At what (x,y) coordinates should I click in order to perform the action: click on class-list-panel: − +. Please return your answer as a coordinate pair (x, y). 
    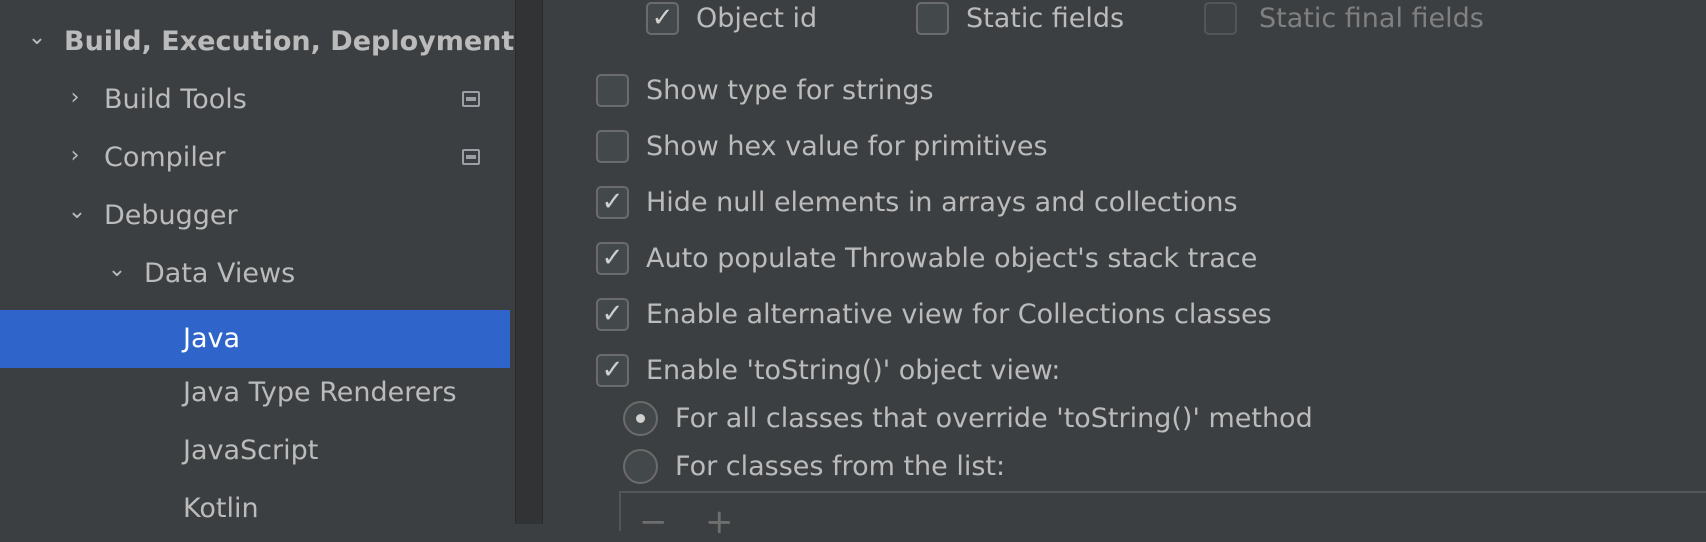
    Looking at the image, I should click on (1162, 515).